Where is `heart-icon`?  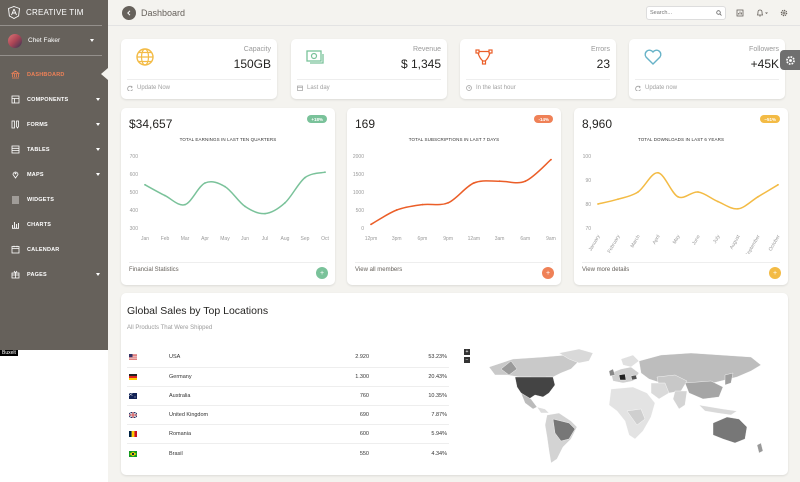 heart-icon is located at coordinates (653, 57).